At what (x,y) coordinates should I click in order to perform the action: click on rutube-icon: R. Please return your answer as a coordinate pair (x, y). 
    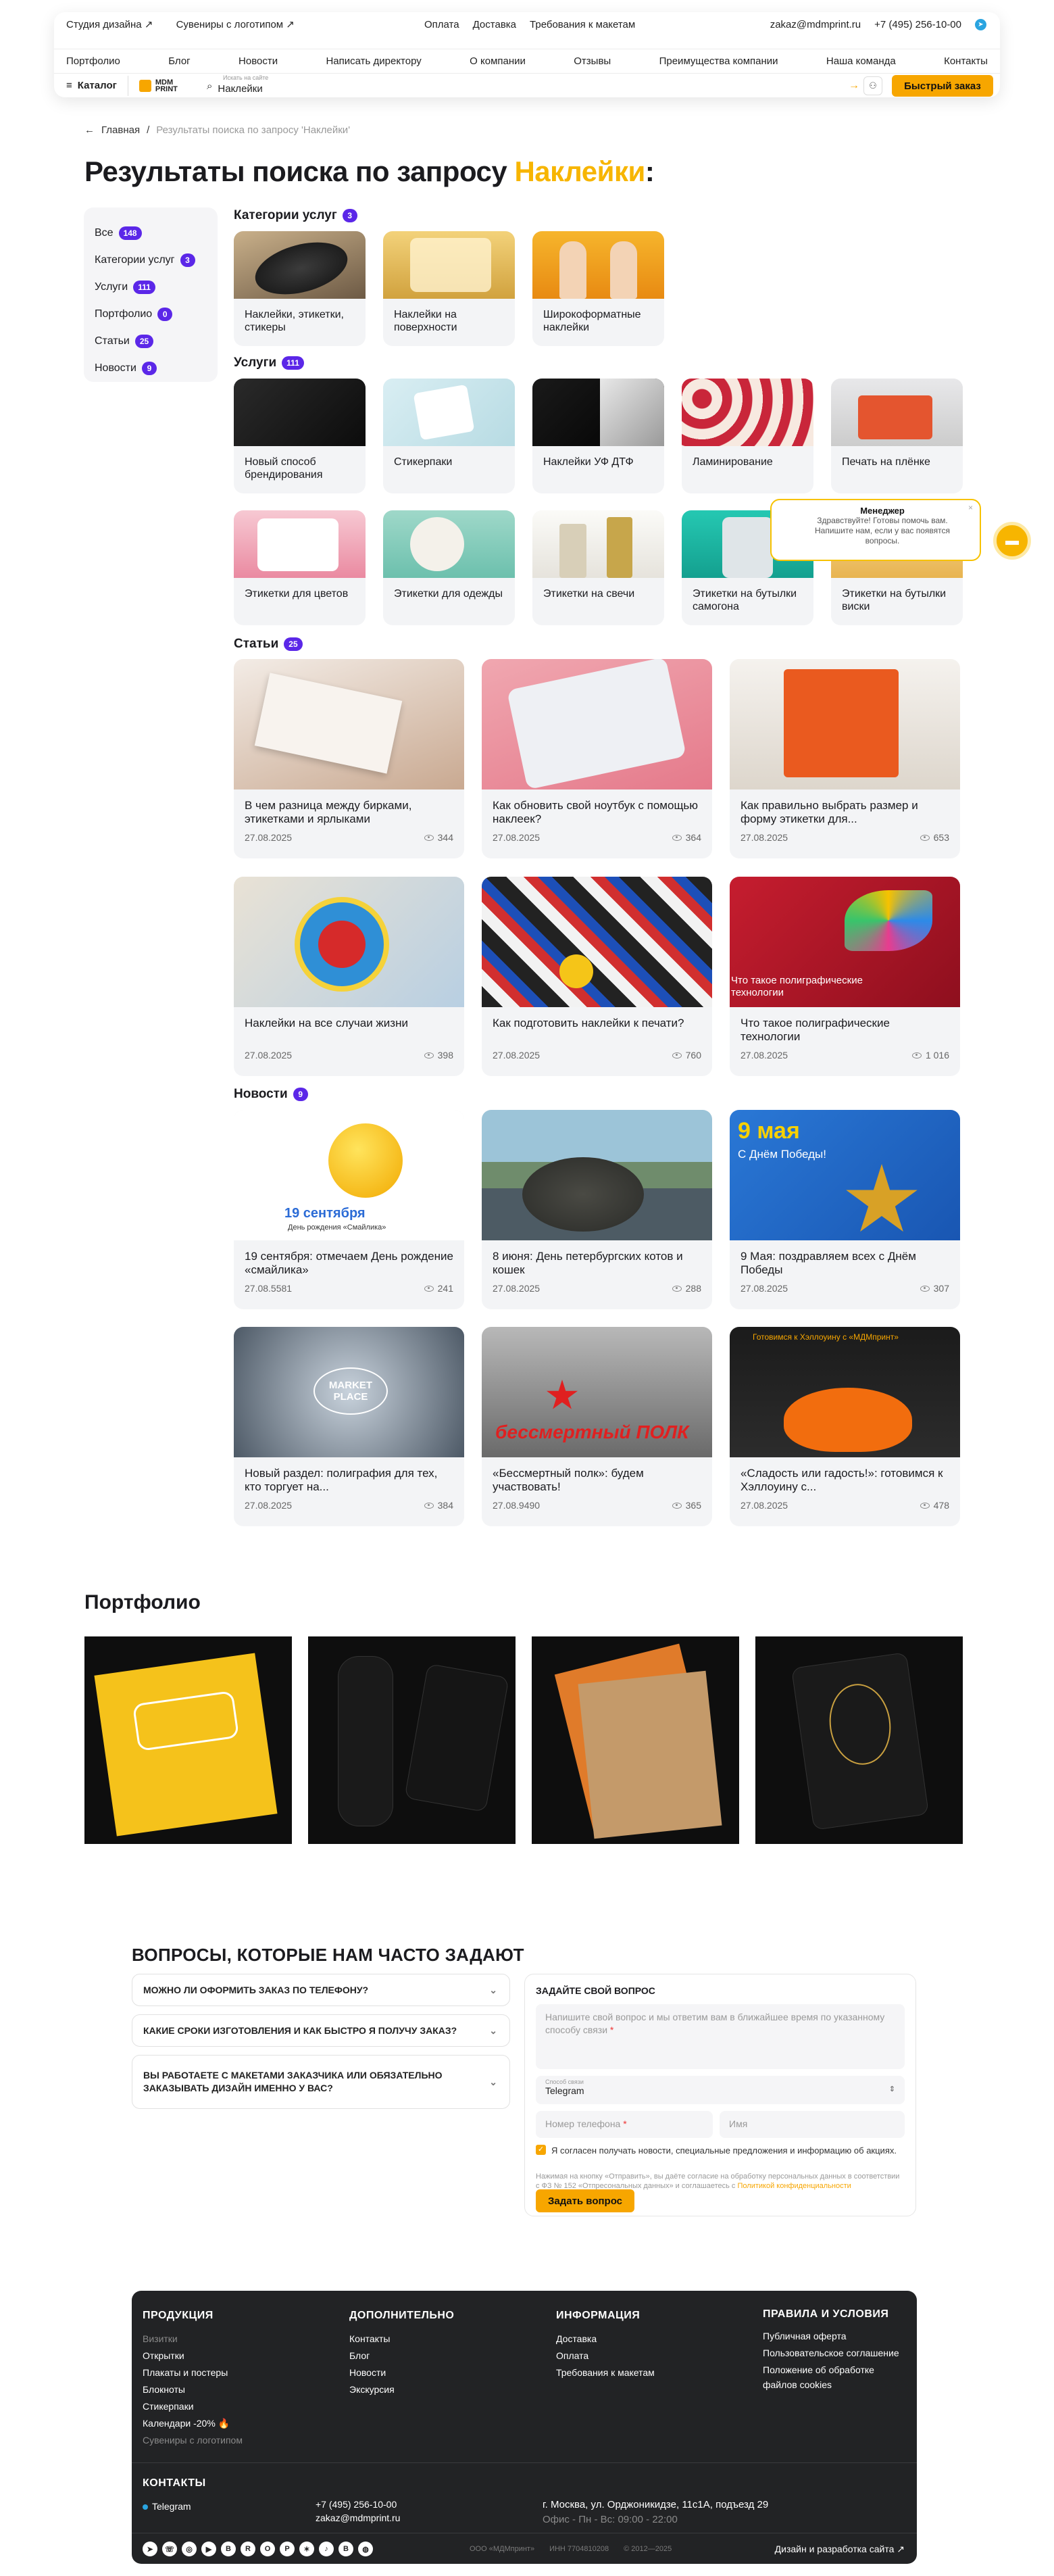
    Looking at the image, I should click on (248, 2549).